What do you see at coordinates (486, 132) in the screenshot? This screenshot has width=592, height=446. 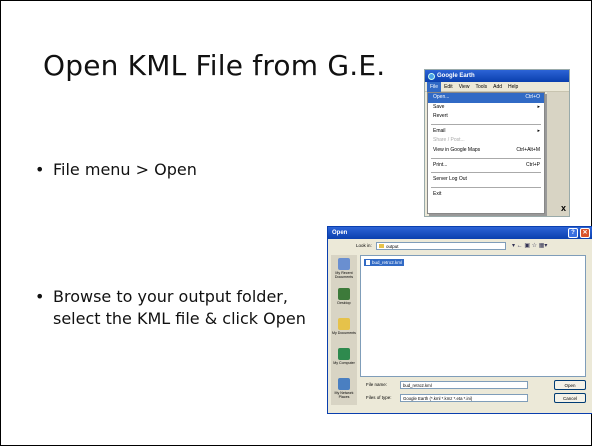 I see `menu-item-email: Email ▸` at bounding box center [486, 132].